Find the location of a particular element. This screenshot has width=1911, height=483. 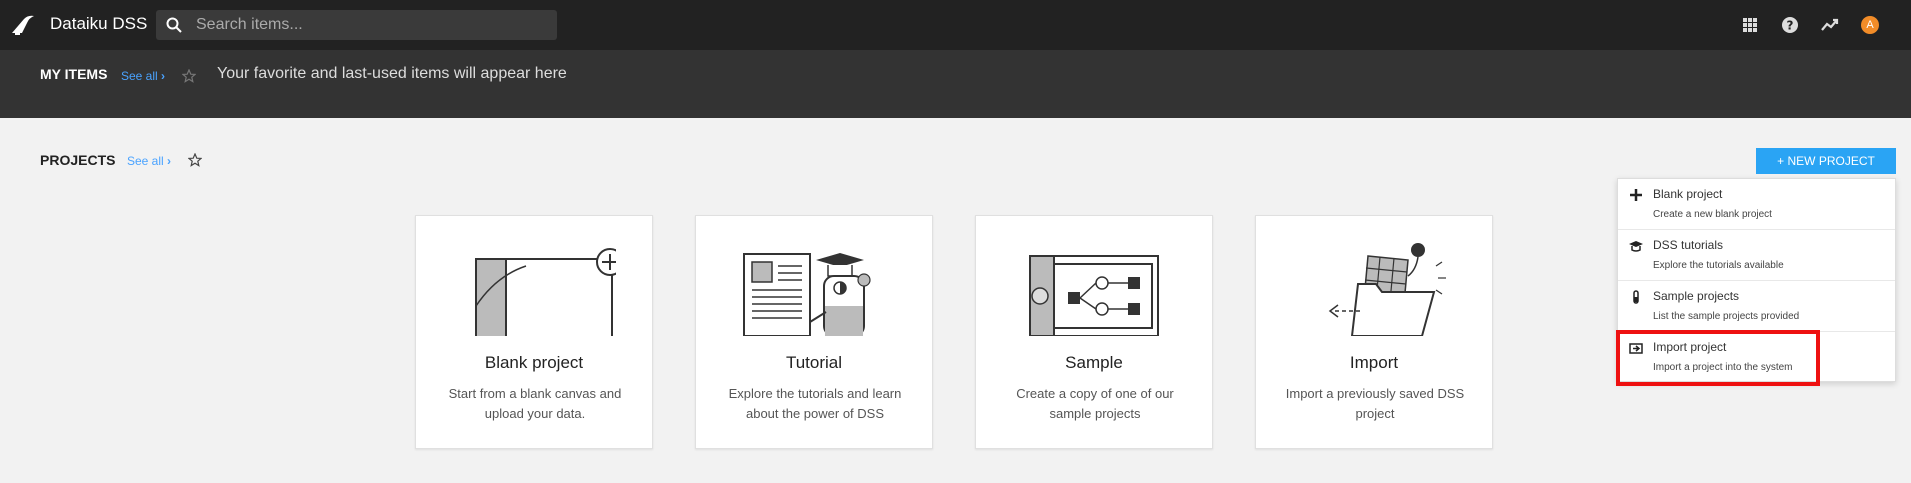

projects-see-all-link: See all › is located at coordinates (149, 161).